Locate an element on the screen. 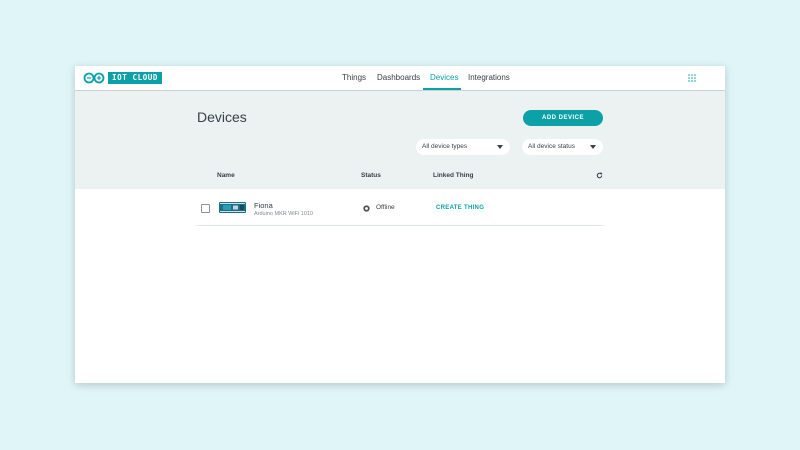  grid-apps-icon is located at coordinates (692, 78).